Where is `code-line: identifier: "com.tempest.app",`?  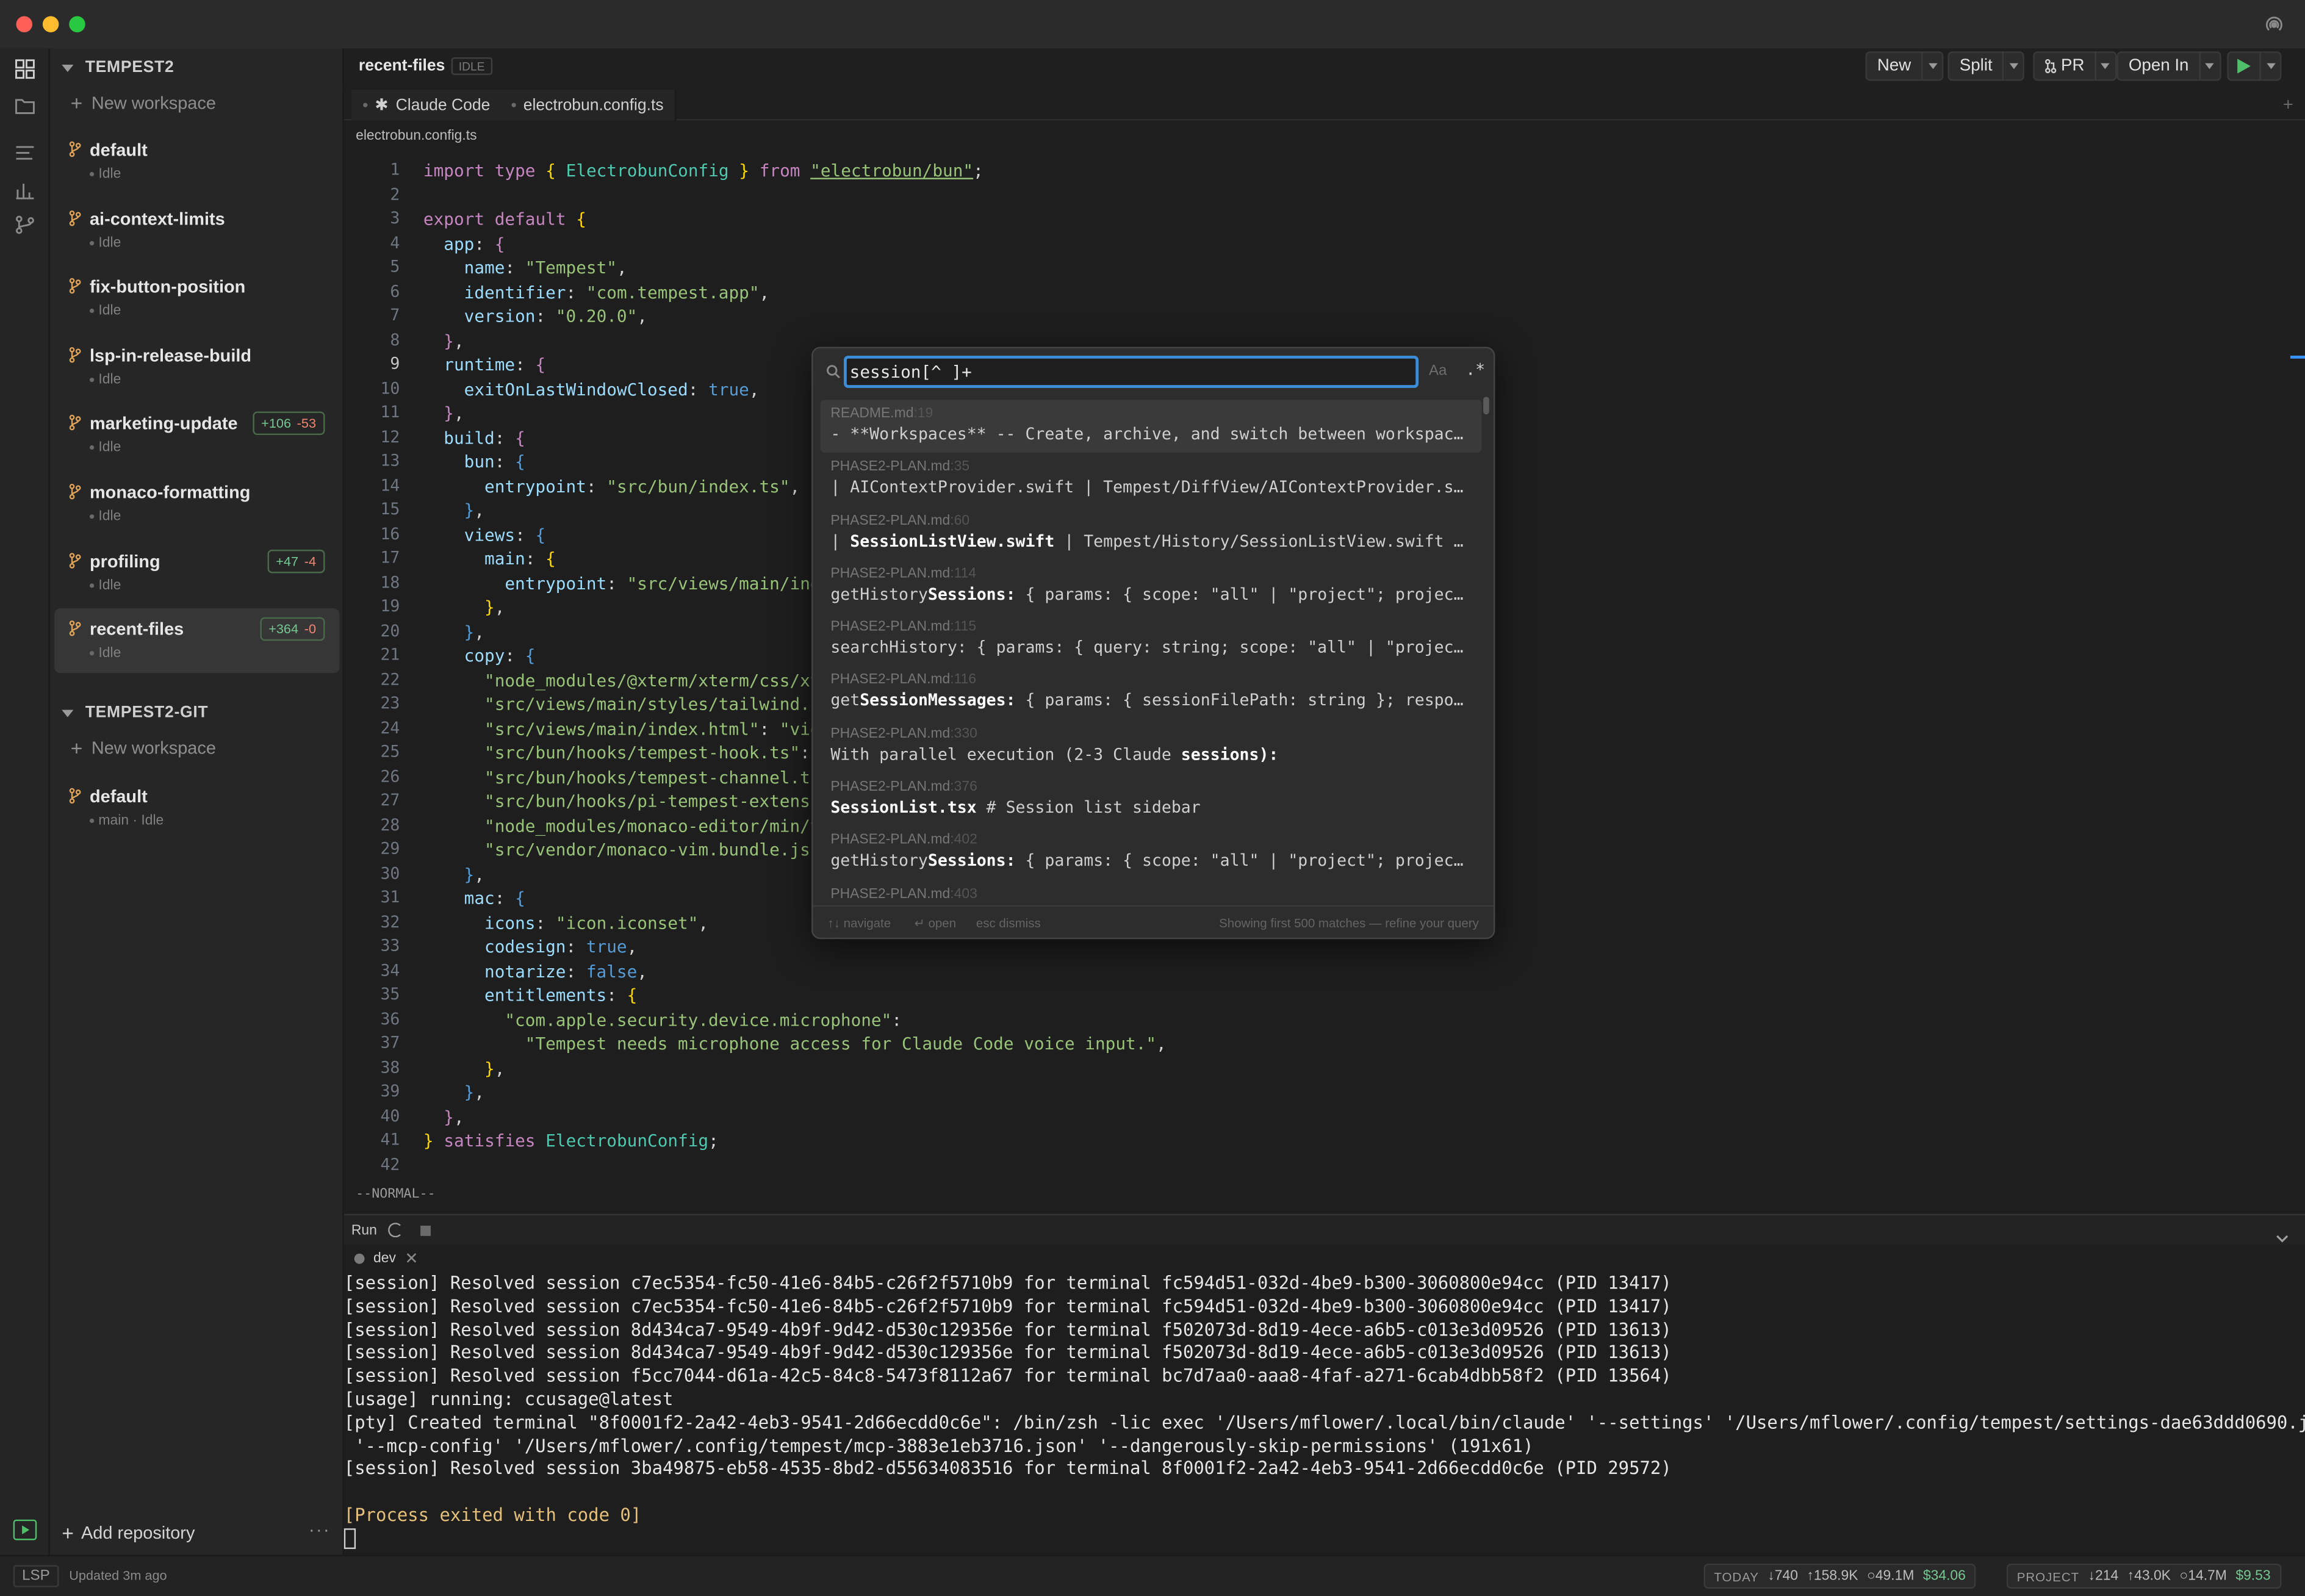 code-line: identifier: "com.tempest.app", is located at coordinates (1349, 292).